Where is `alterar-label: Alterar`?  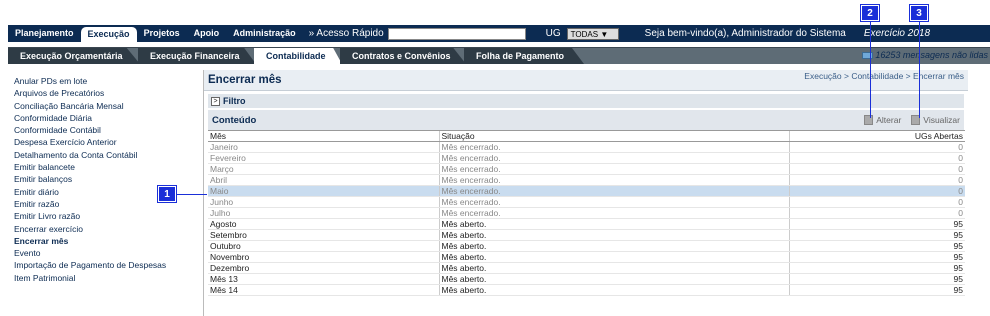 alterar-label: Alterar is located at coordinates (889, 120).